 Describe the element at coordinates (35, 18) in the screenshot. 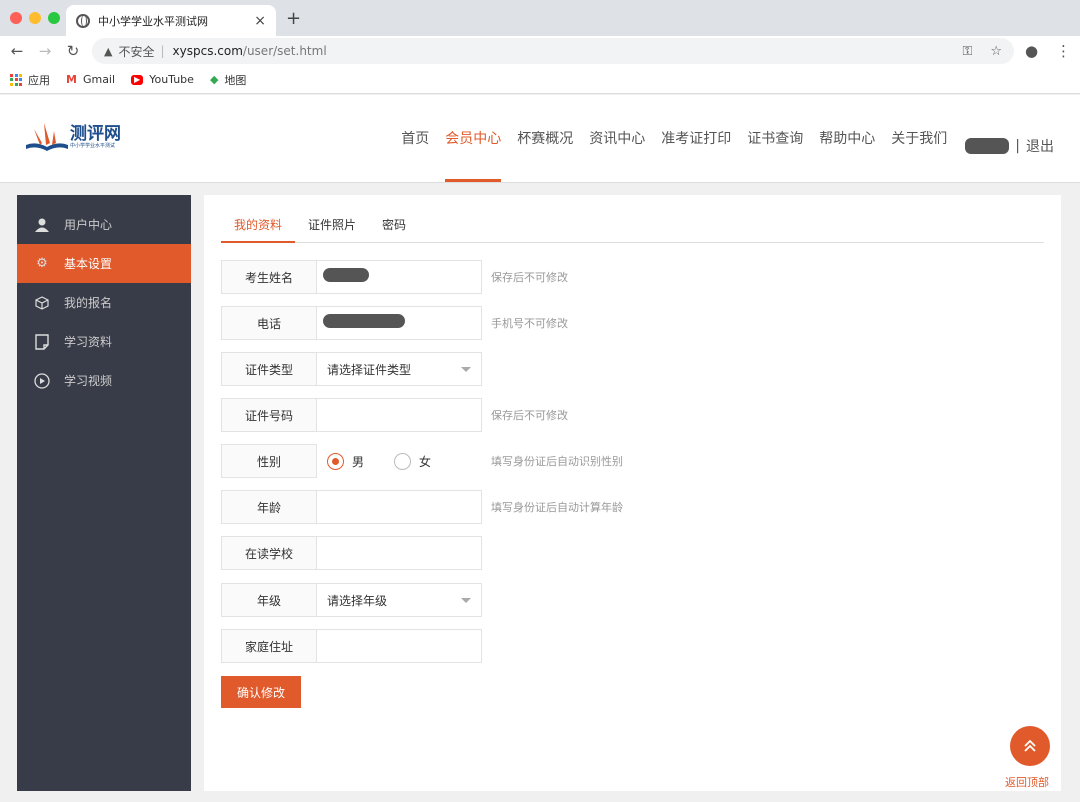

I see `minimize-window-button` at that location.